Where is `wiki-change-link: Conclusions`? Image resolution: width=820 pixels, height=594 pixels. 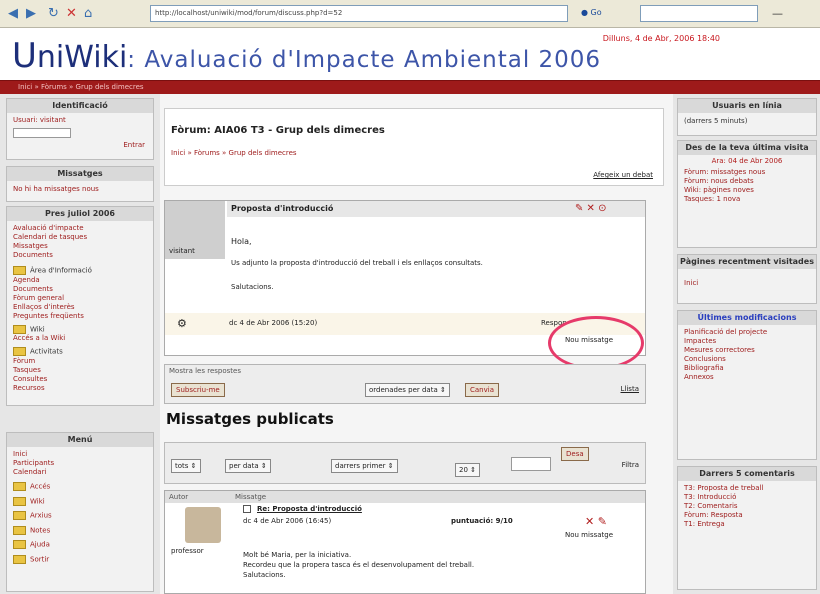
wiki-change-link: Conclusions is located at coordinates (747, 359).